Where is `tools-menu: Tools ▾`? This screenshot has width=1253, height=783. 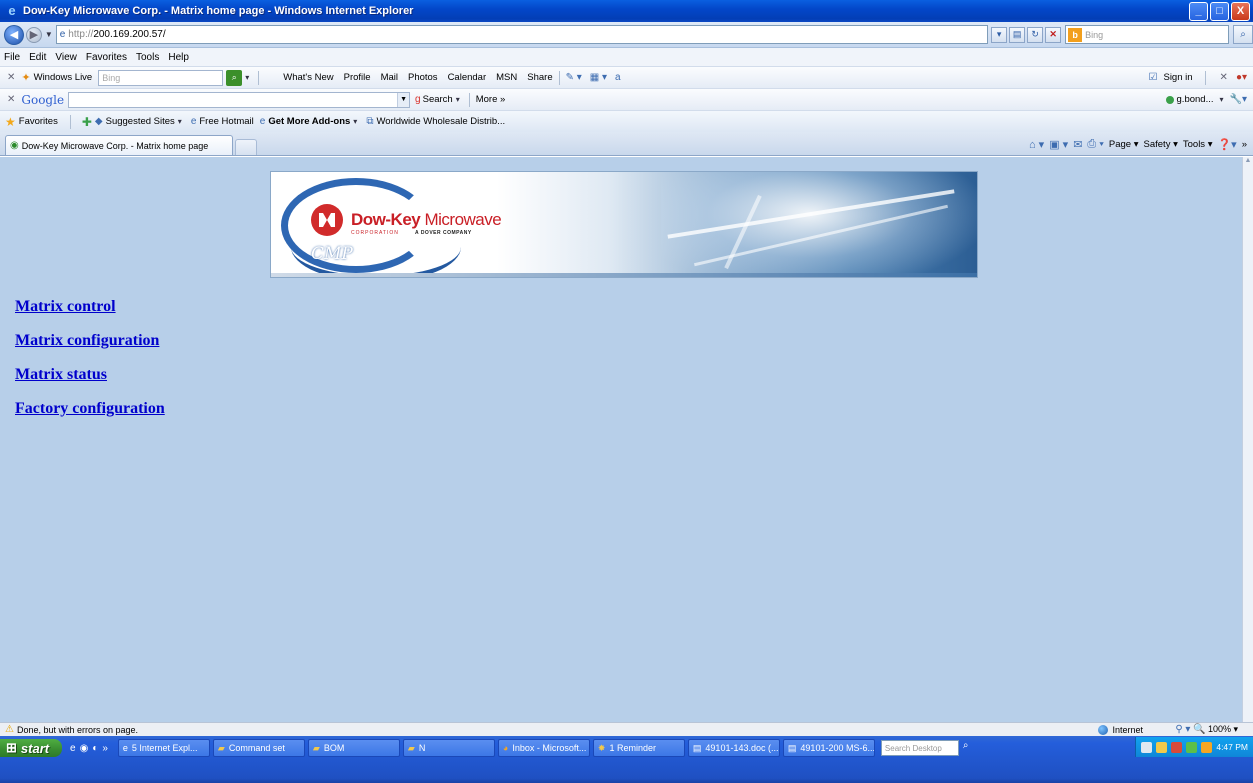 tools-menu: Tools ▾ is located at coordinates (1198, 144).